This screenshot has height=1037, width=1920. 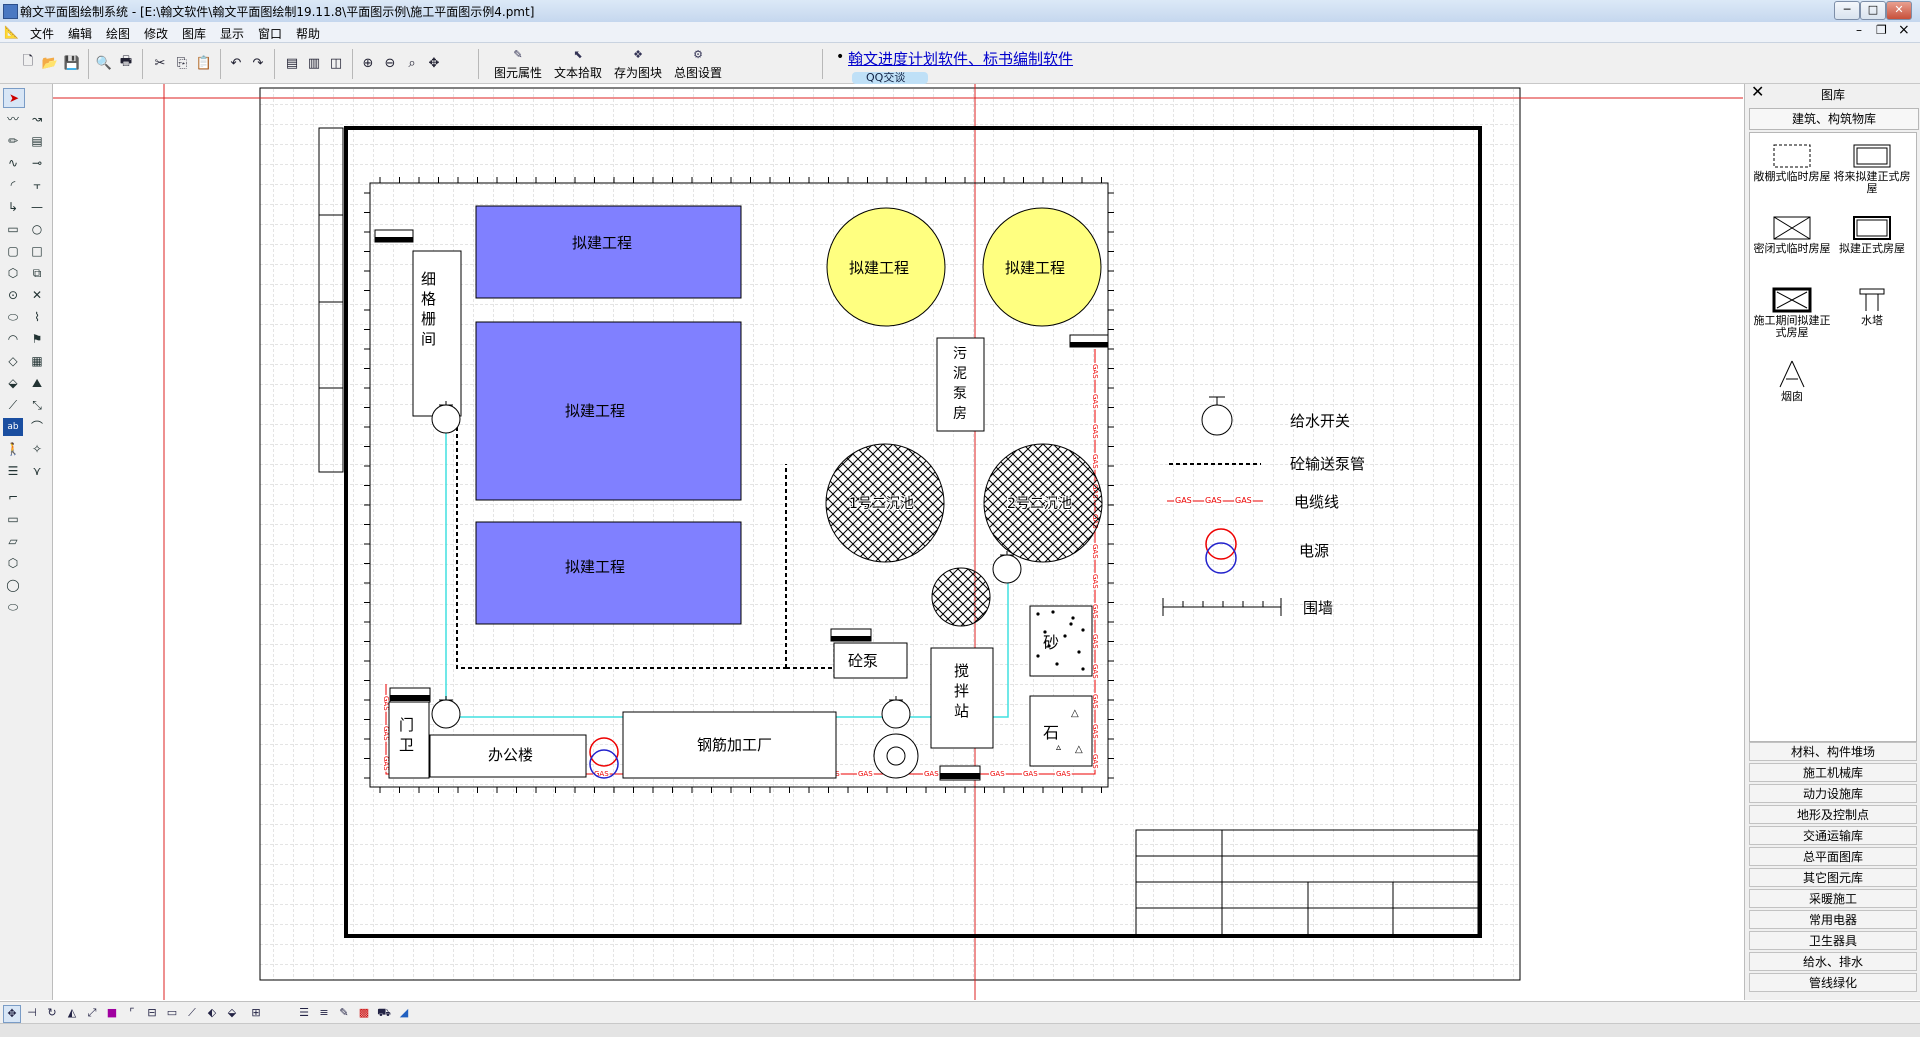 I want to click on dash-line-icon: ⤡, so click(x=37, y=405).